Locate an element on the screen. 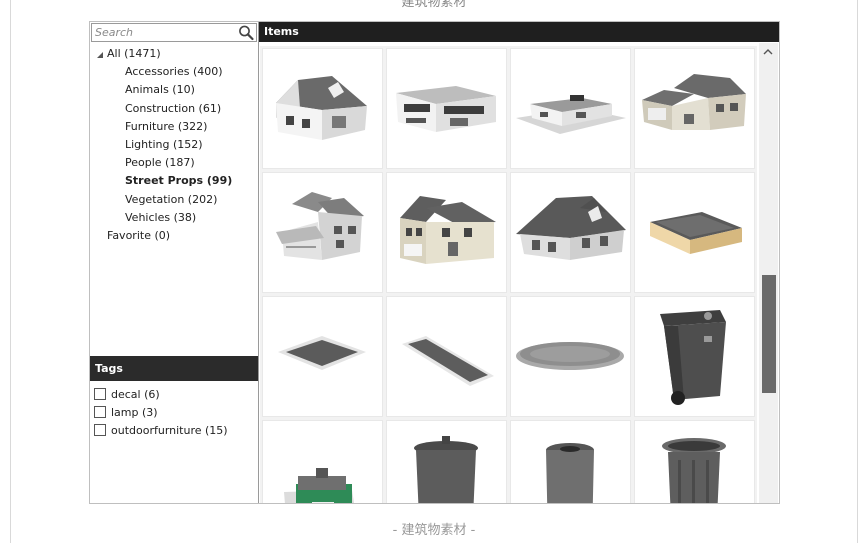 The width and height of the screenshot is (868, 543). tree-item-accessories: Accessories (400) is located at coordinates (174, 72).